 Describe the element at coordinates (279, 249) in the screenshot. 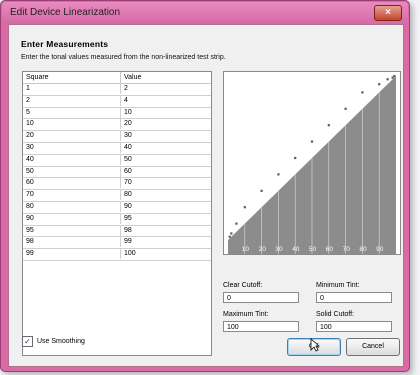

I see `x-tick-label: 30` at that location.